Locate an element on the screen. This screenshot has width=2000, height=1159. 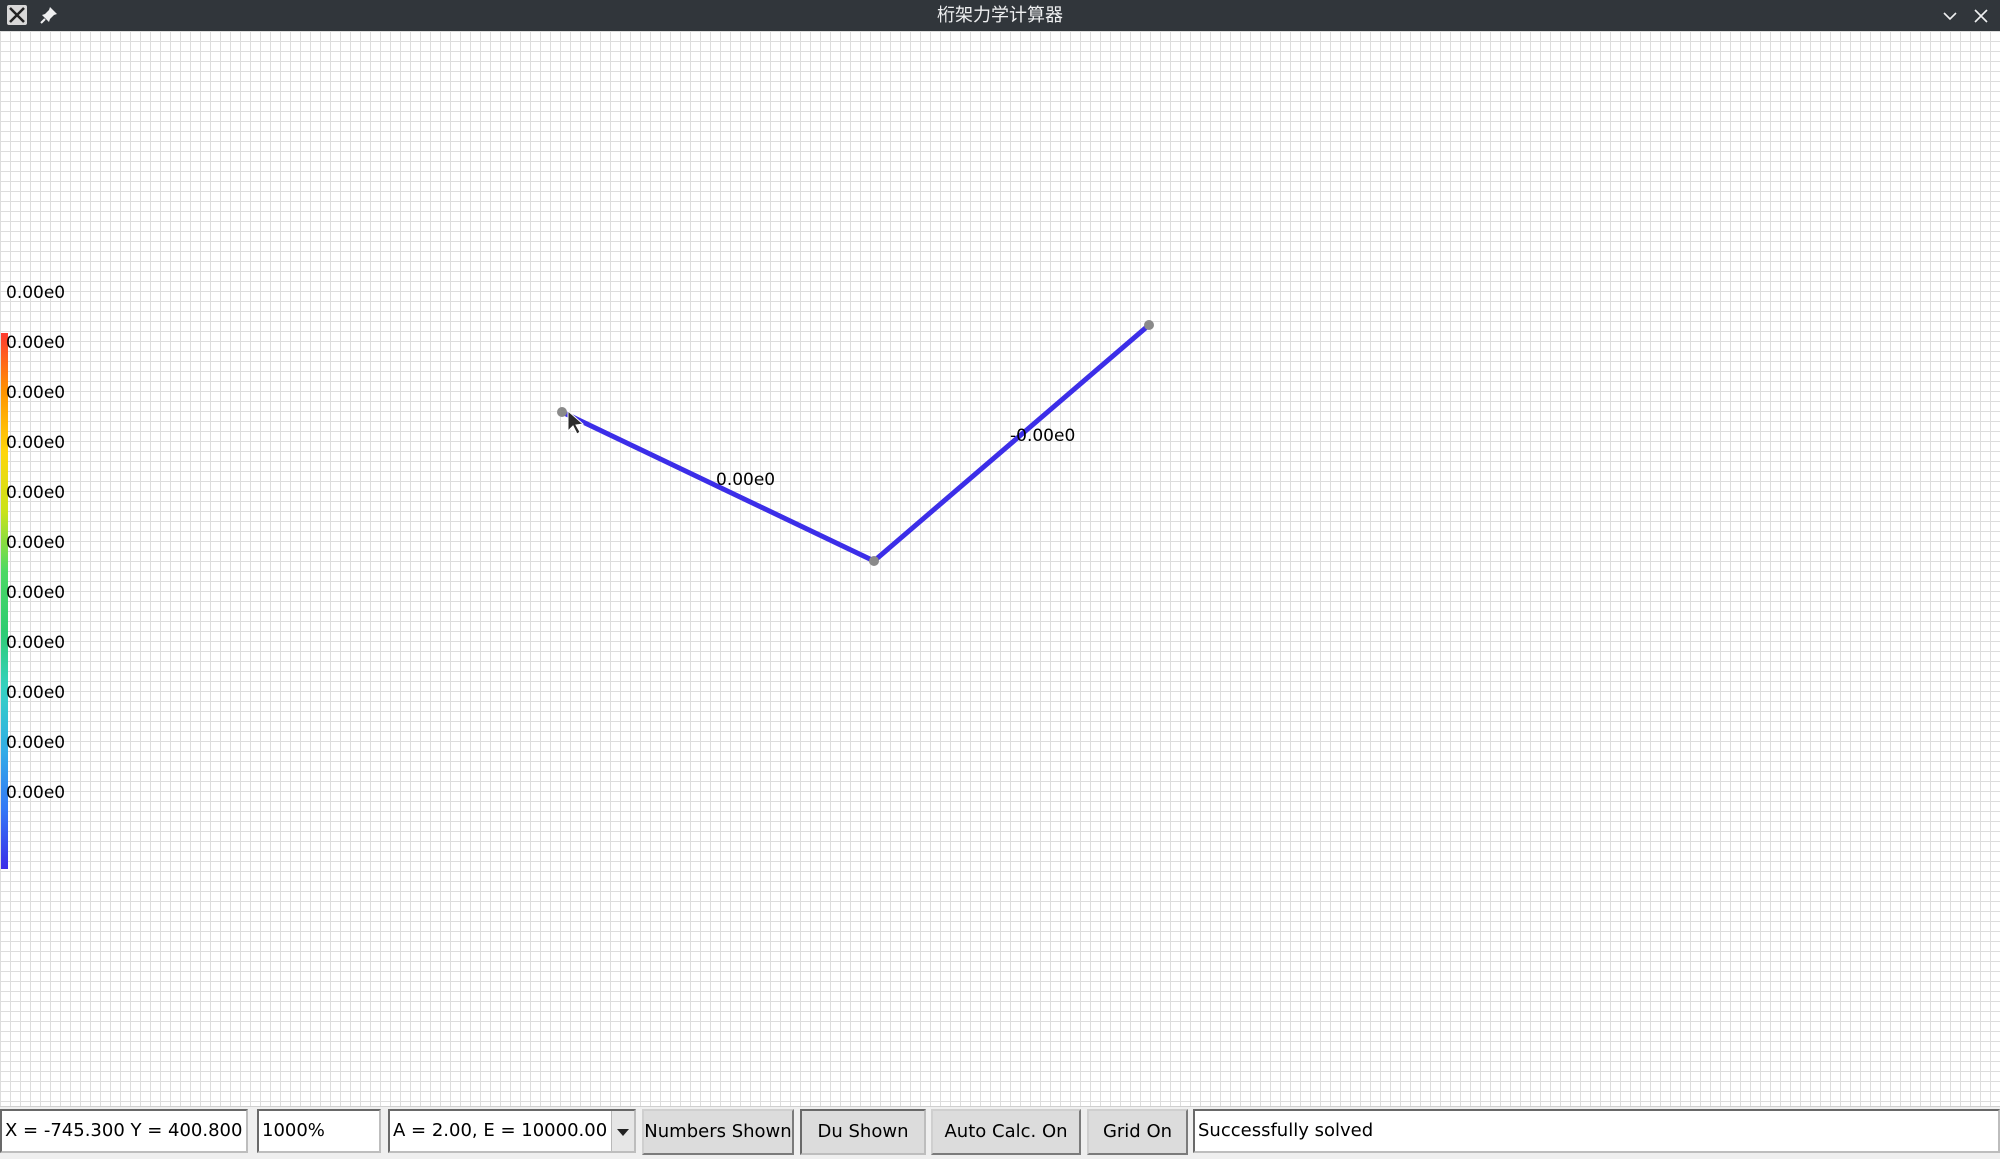
mouse-cursor-icon is located at coordinates (576, 422).